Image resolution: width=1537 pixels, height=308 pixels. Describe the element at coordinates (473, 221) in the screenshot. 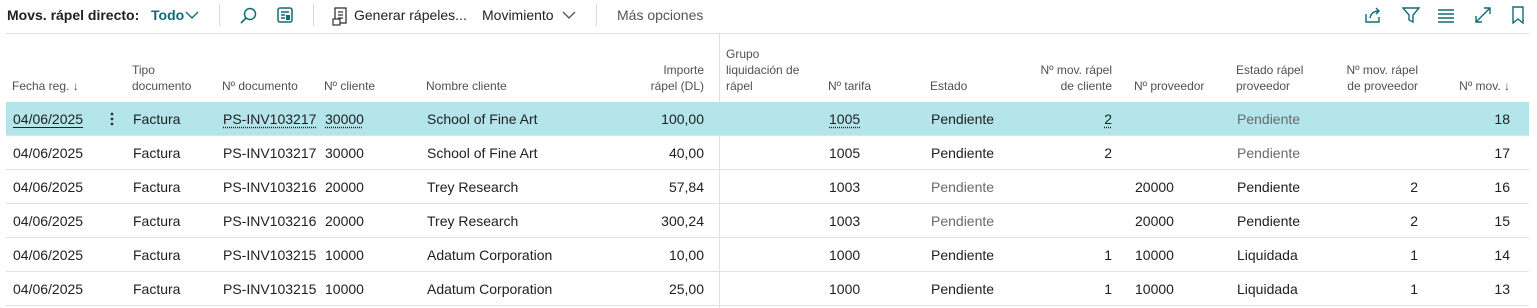

I see `cell-nombre: Trey Research` at that location.